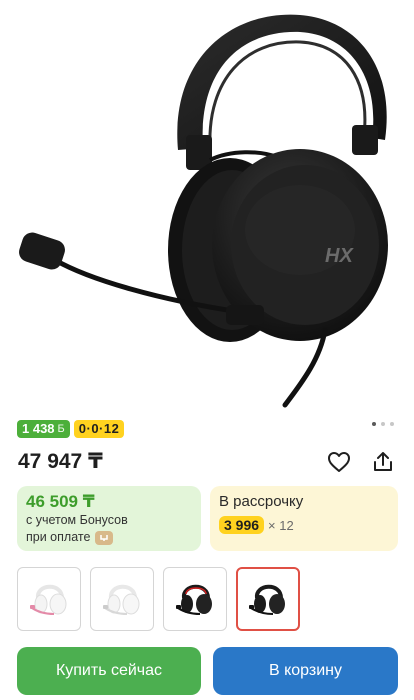 This screenshot has height=700, width=414. I want to click on bonus-price-card: 46 509 ₸ с учетом Бонусов при оплате, so click(109, 518).